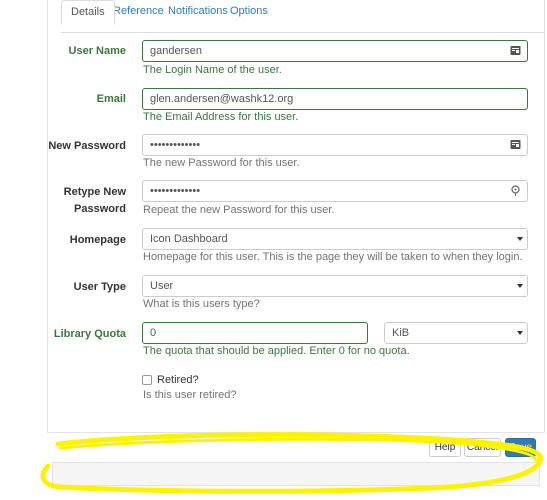  I want to click on tab-underline, so click(302, 32).